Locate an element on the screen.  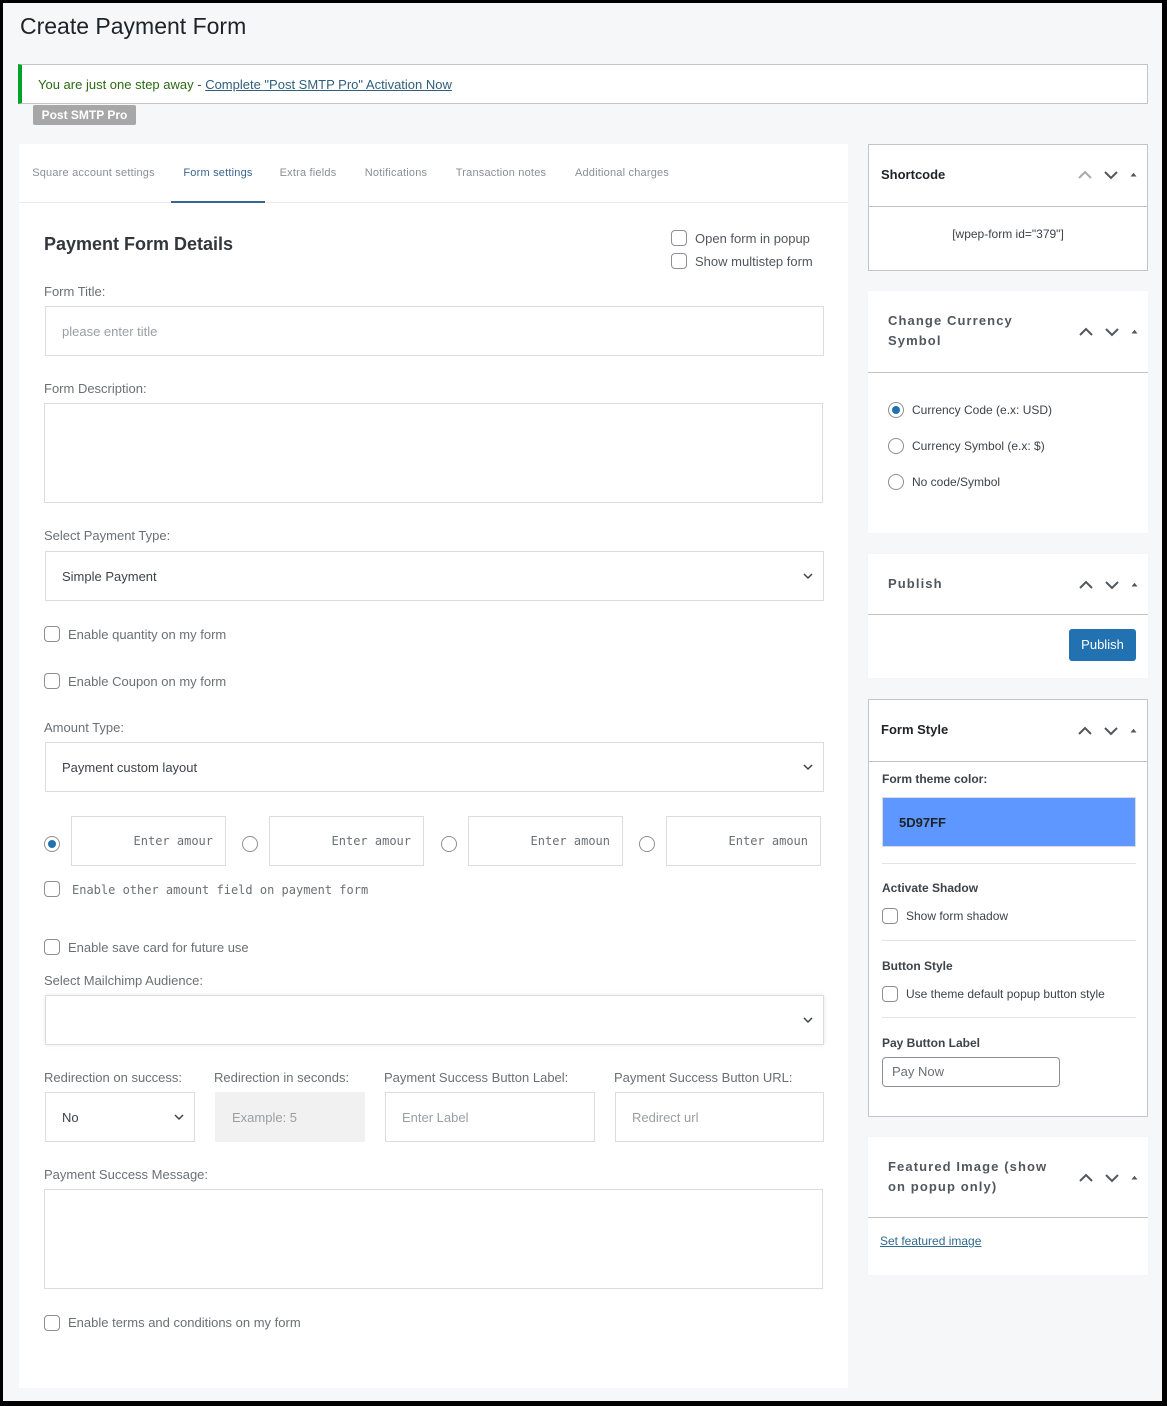
featured-image-controls is located at coordinates (1110, 1178).